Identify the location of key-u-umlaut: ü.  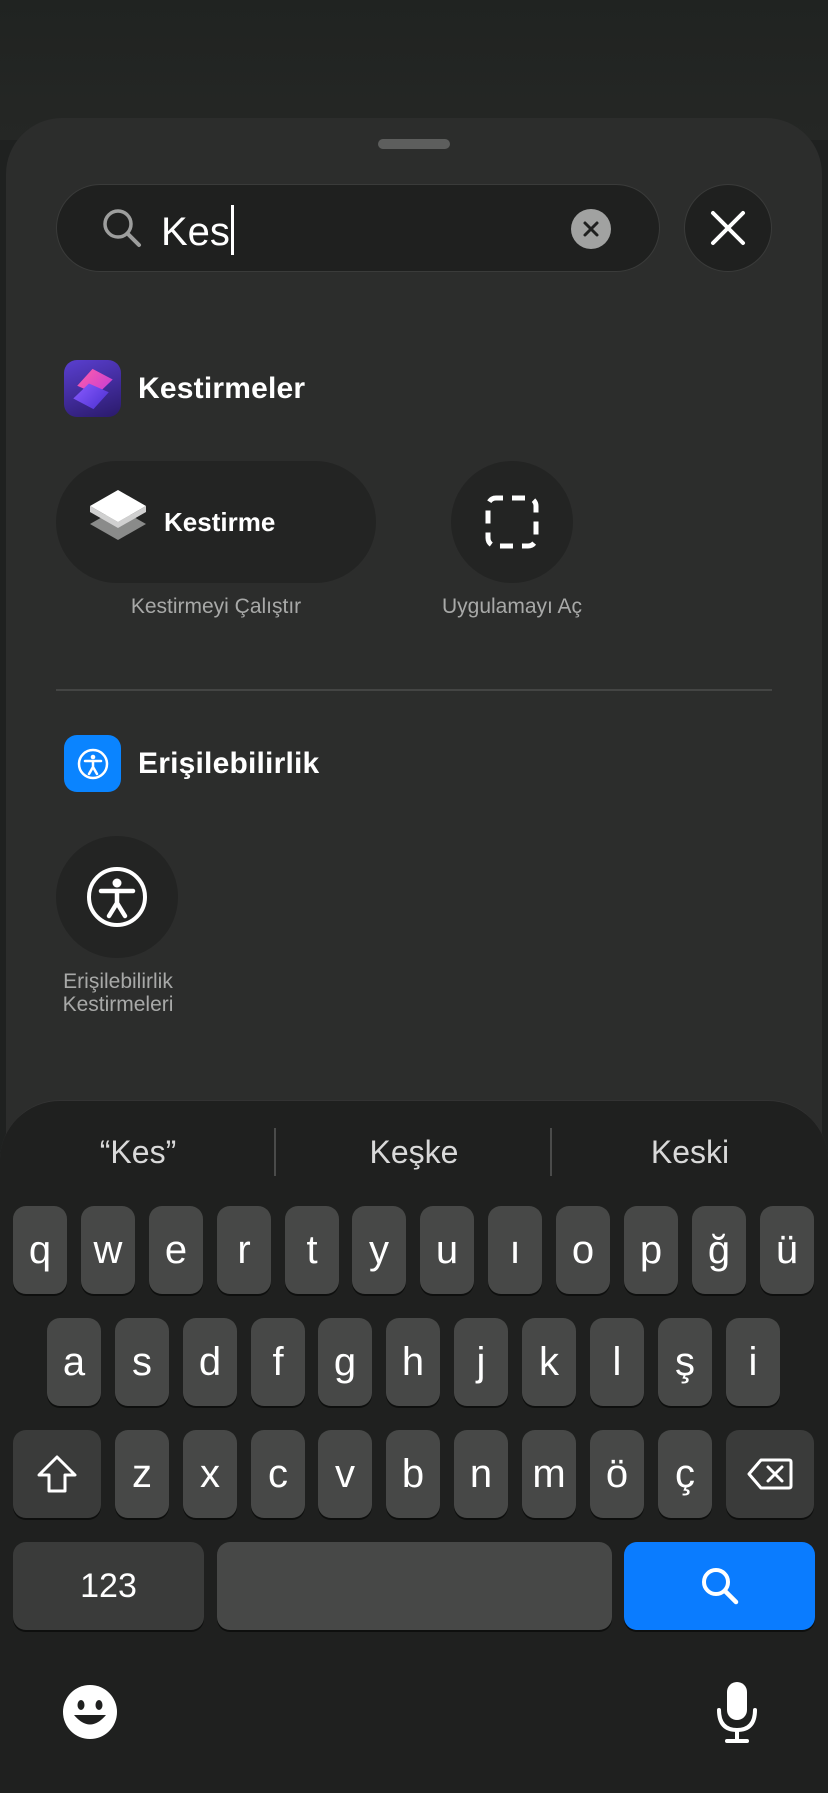
(787, 1250).